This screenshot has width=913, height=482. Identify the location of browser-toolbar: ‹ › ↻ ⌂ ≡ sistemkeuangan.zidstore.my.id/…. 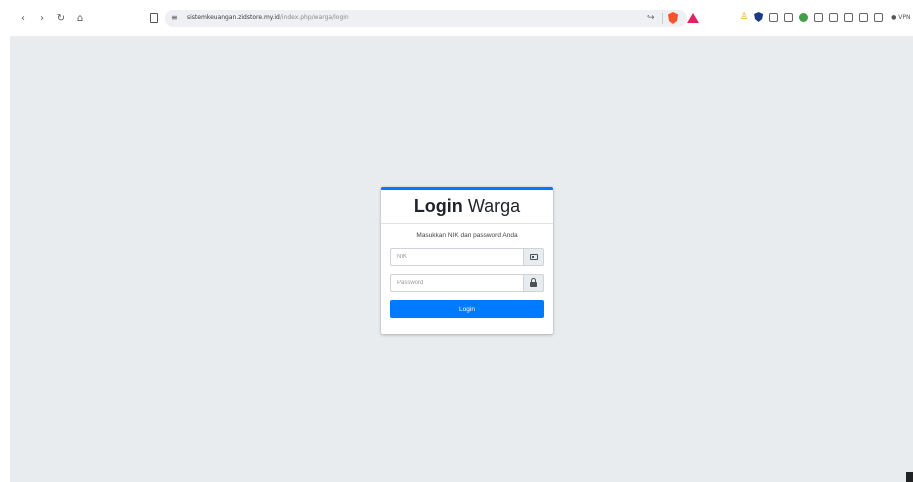
(456, 18).